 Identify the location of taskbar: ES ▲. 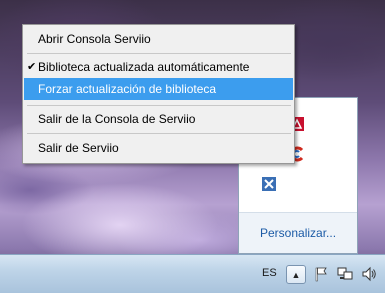
(192, 273).